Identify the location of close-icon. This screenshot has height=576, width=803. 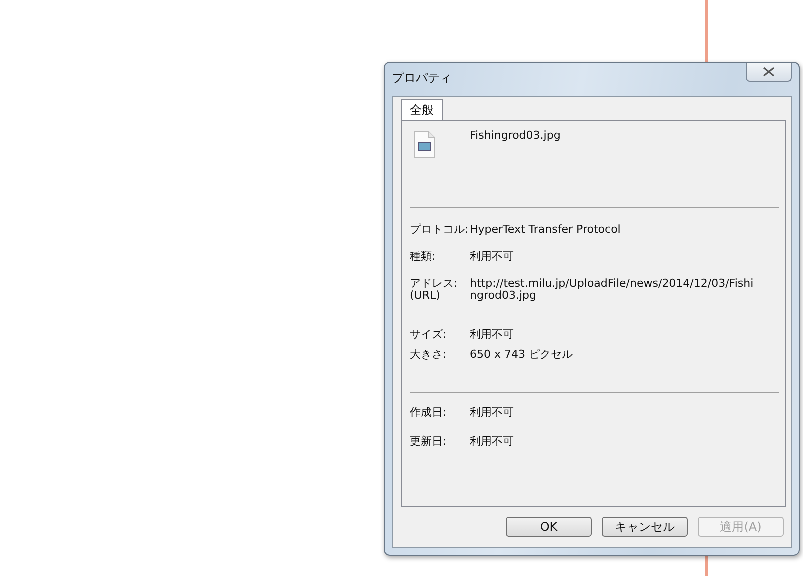
(769, 72).